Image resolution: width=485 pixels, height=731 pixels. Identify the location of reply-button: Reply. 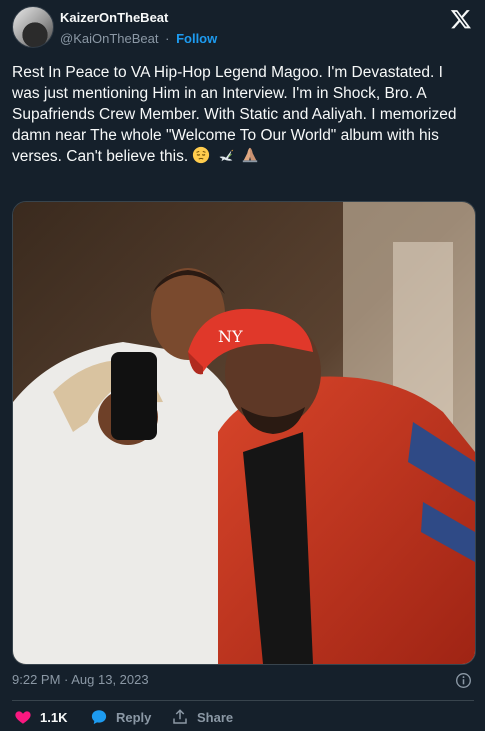
(120, 717).